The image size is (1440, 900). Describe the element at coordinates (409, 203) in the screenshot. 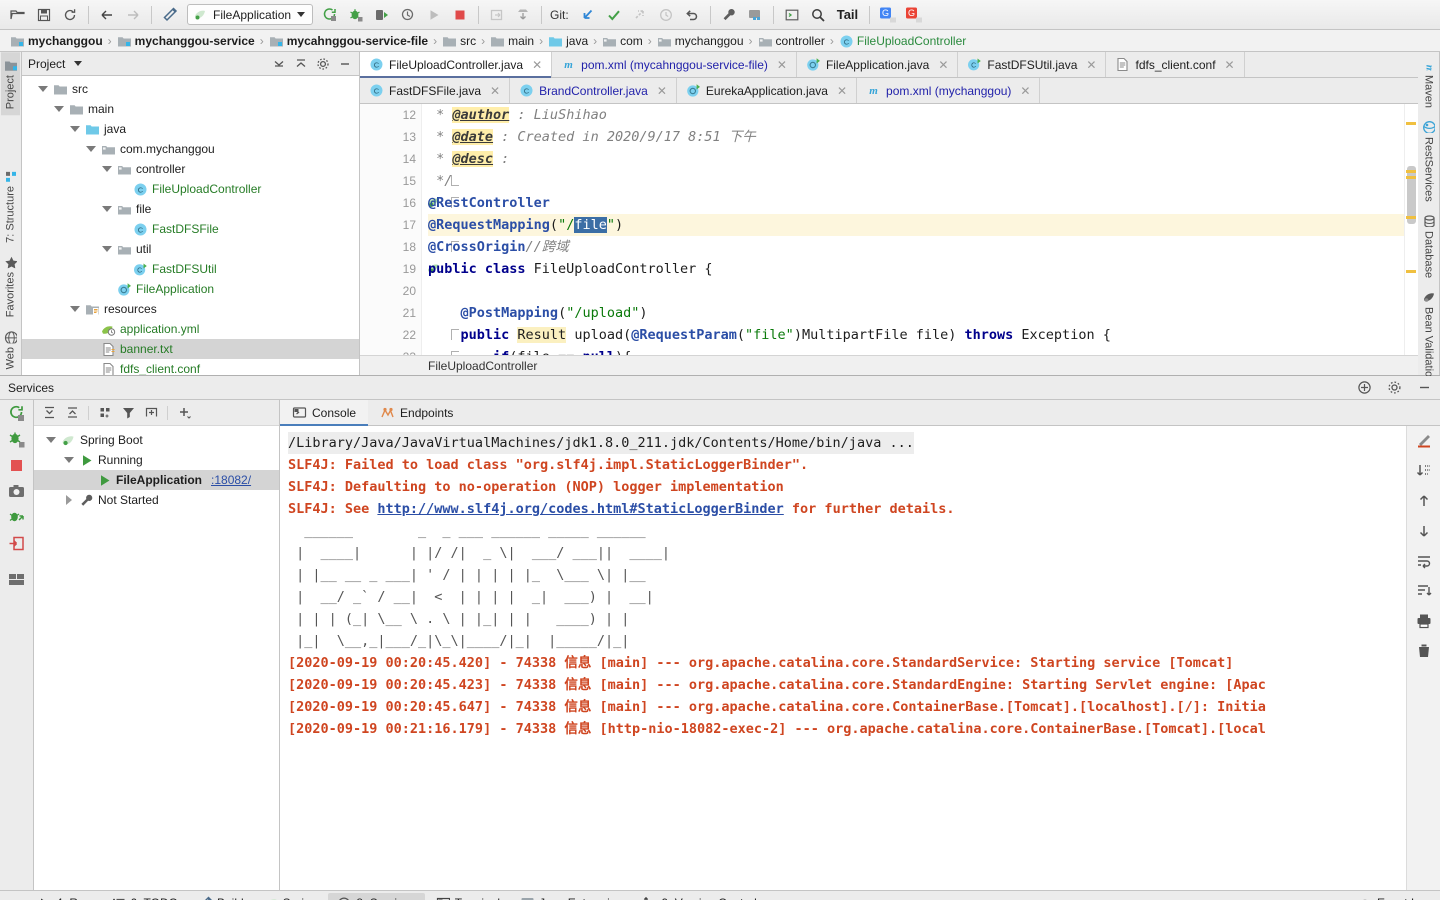

I see `gutter-line-16: 16` at that location.